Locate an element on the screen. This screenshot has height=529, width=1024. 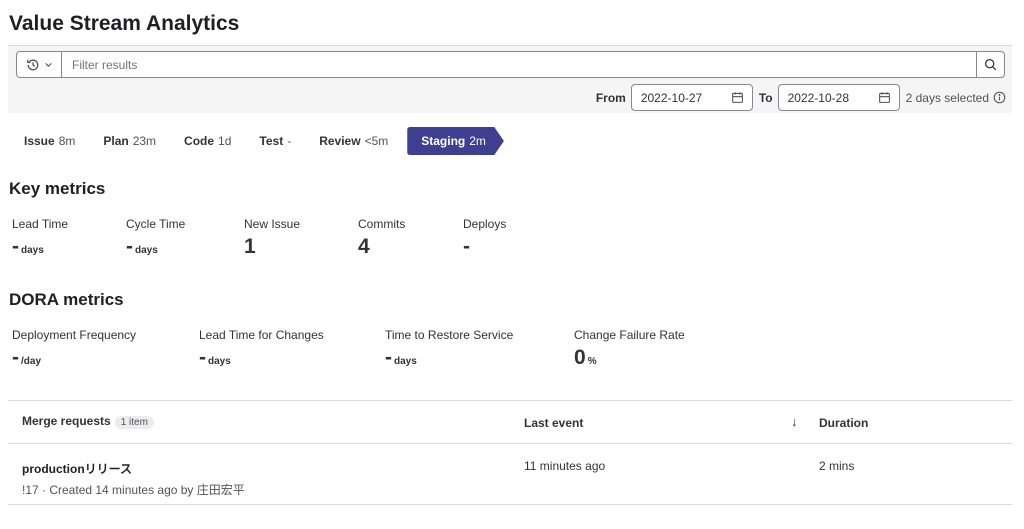
stage-name: Issue is located at coordinates (39, 141).